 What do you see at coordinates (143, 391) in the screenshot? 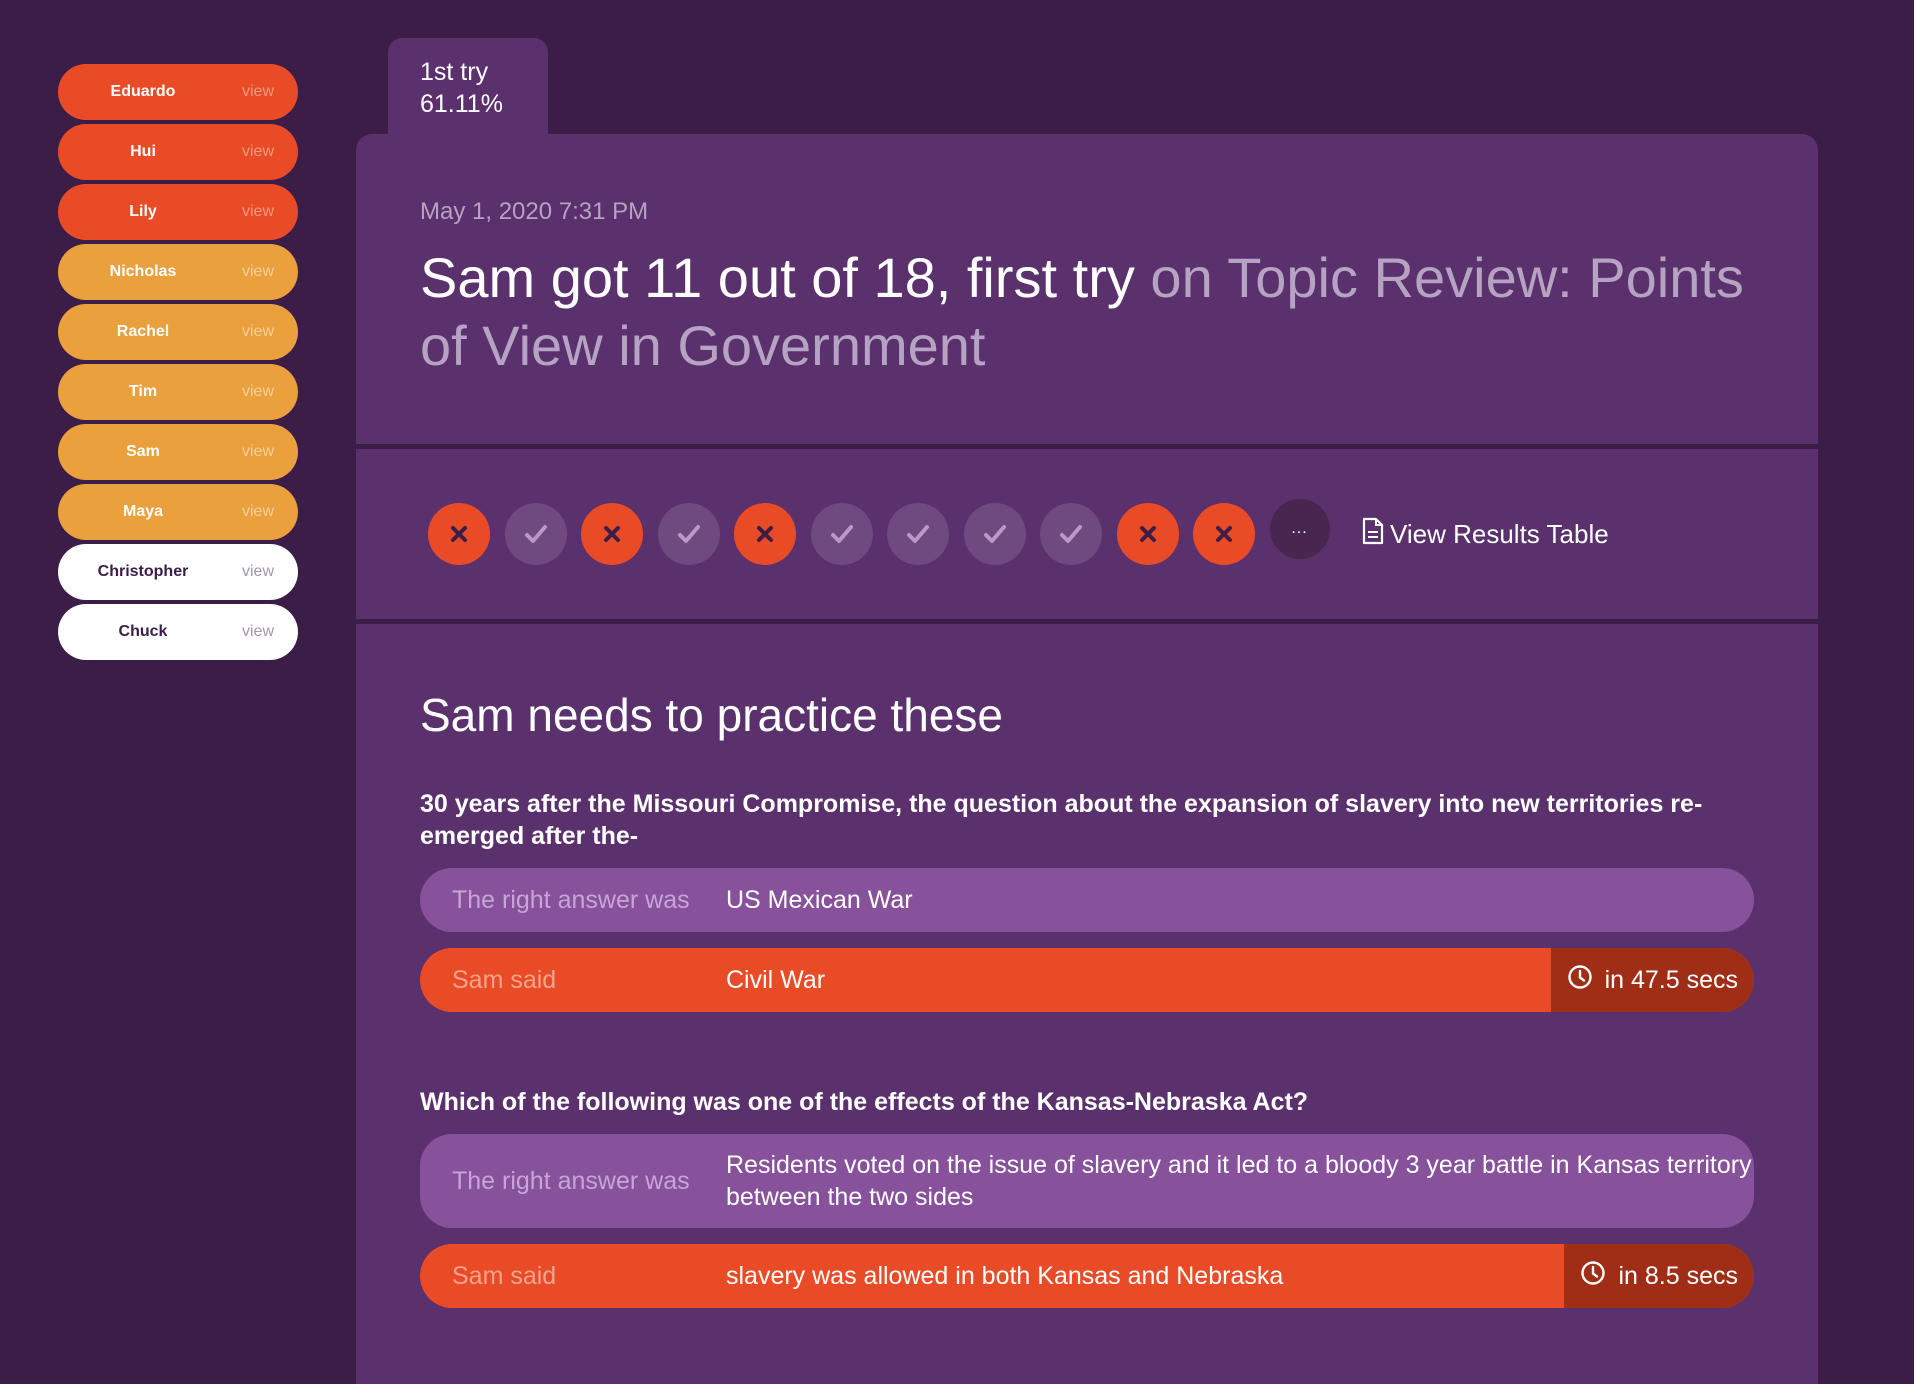
I see `student-name: Tim` at bounding box center [143, 391].